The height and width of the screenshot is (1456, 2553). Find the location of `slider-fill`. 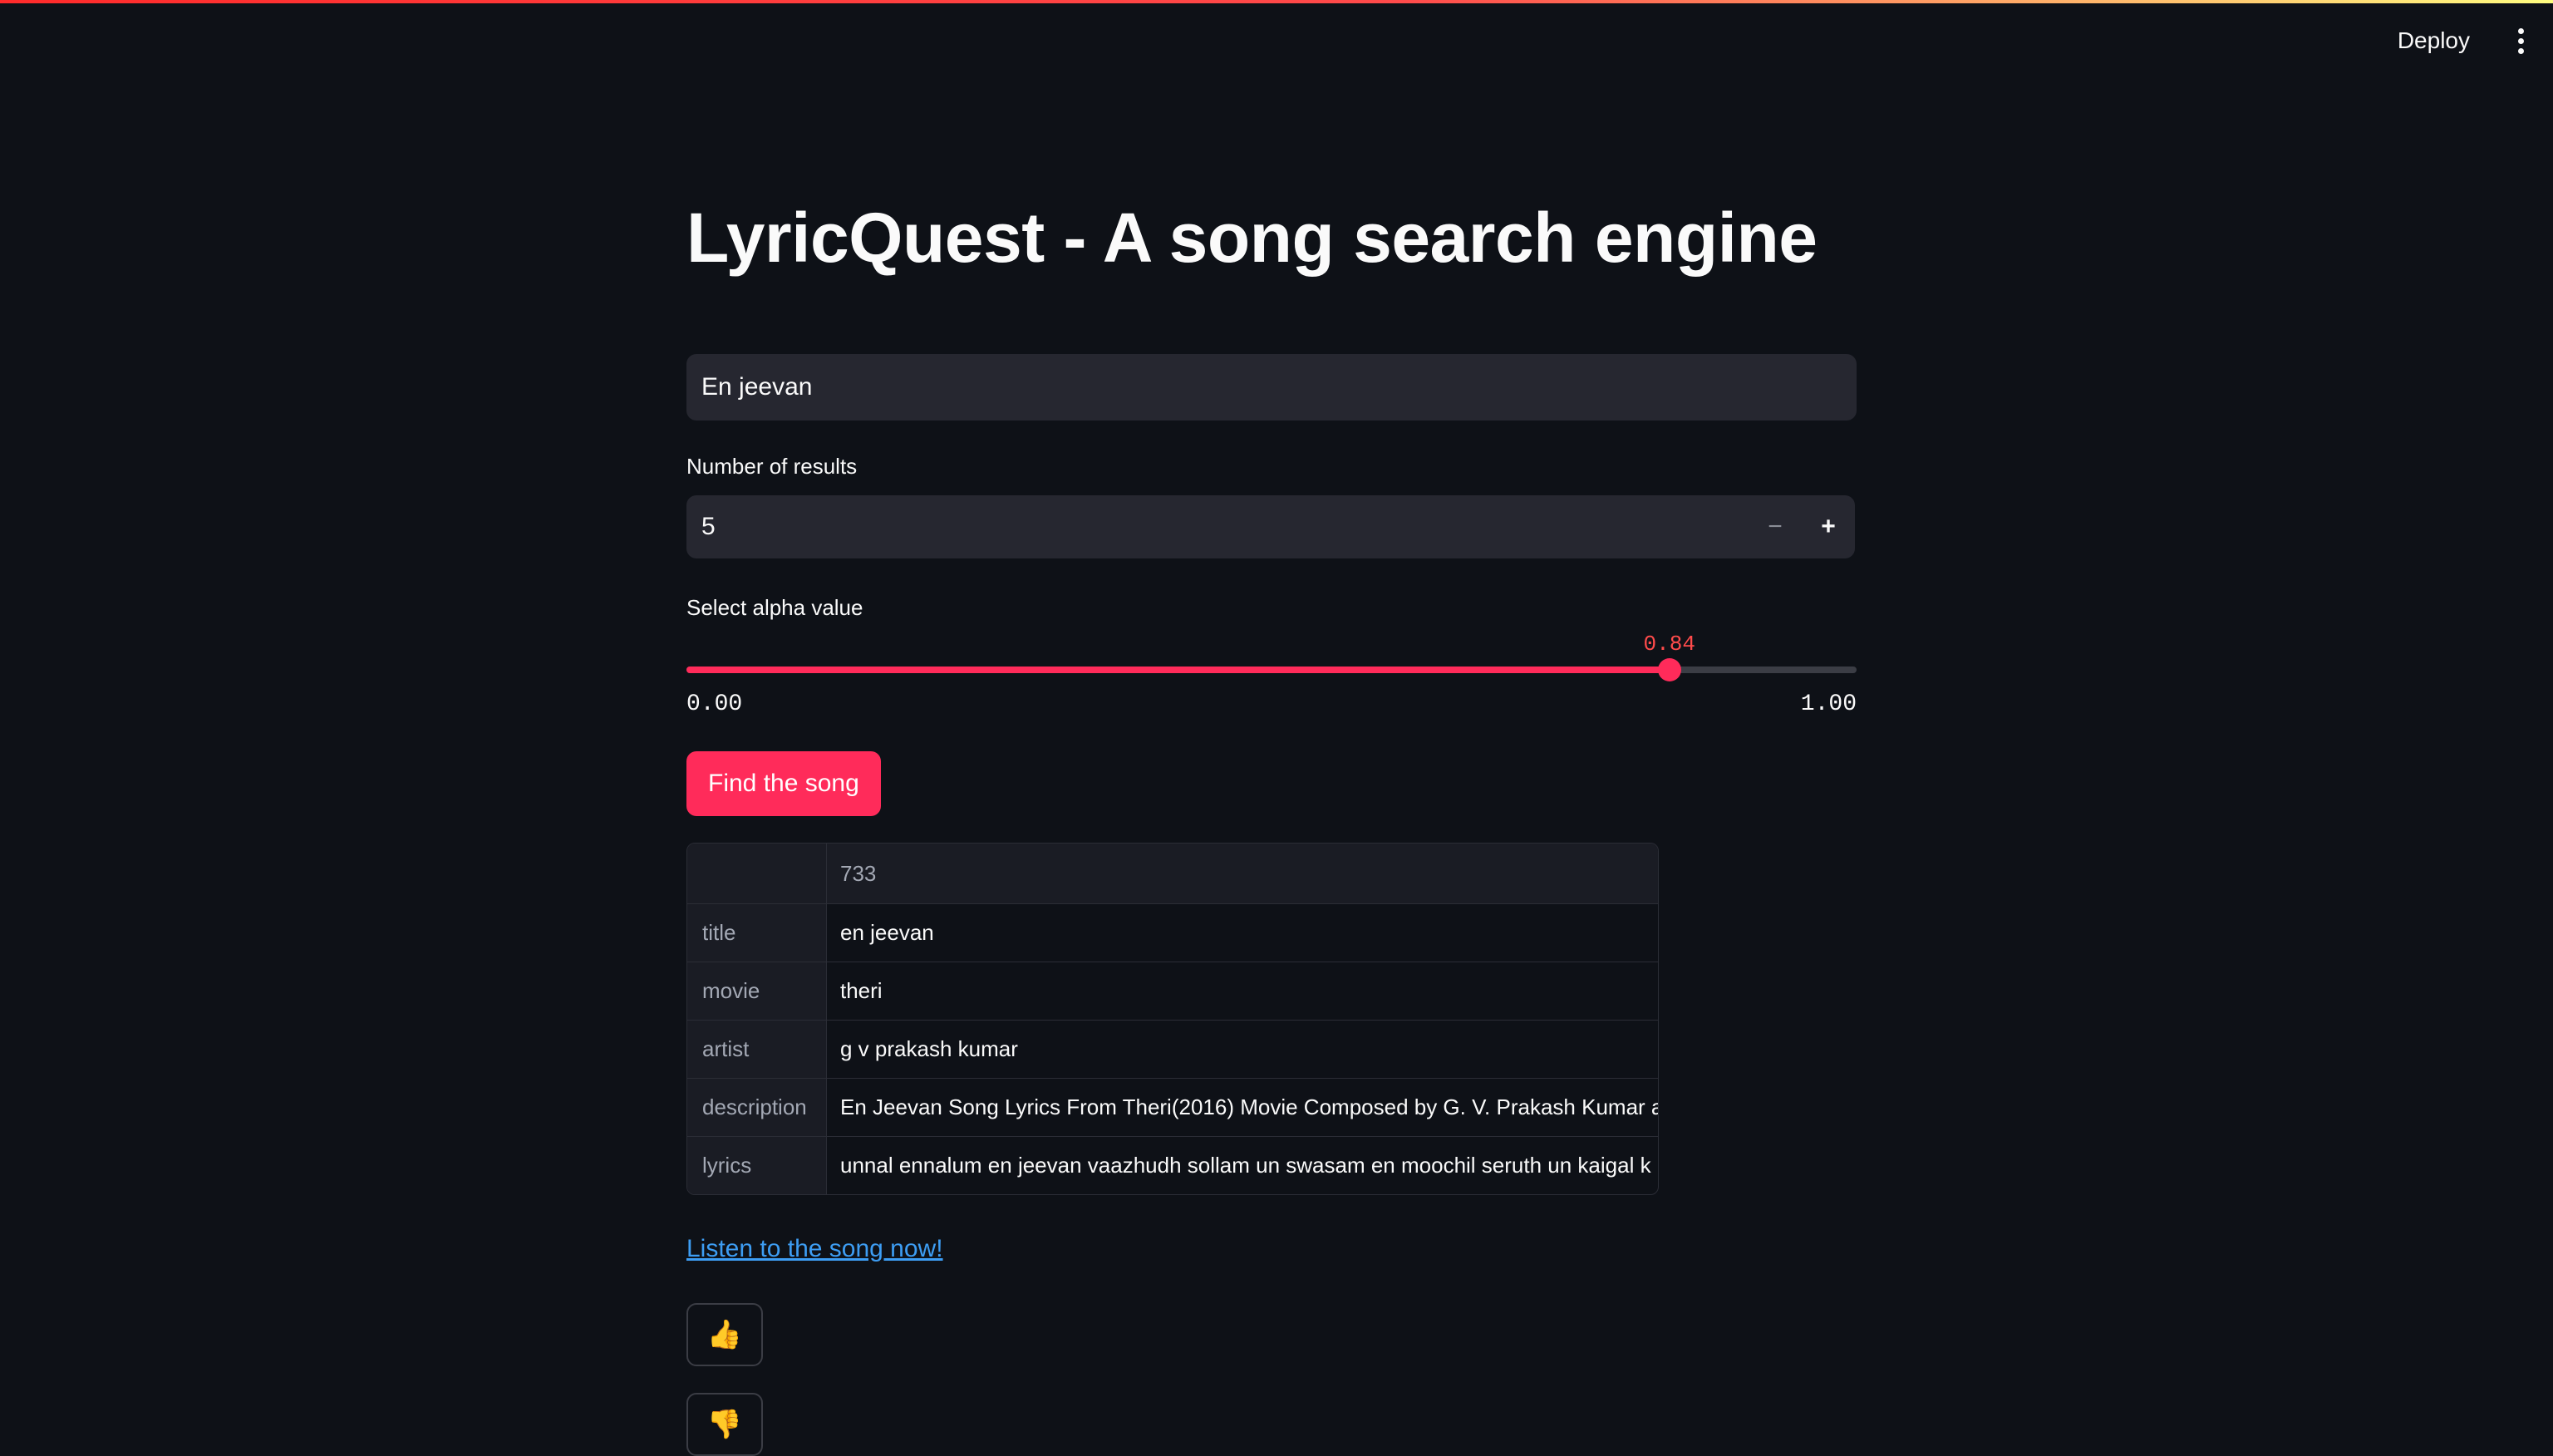

slider-fill is located at coordinates (1178, 670).